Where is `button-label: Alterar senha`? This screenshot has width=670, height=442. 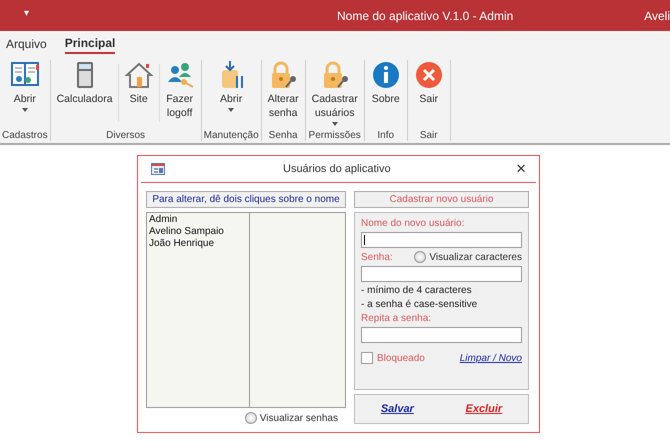
button-label: Alterar senha is located at coordinates (283, 106).